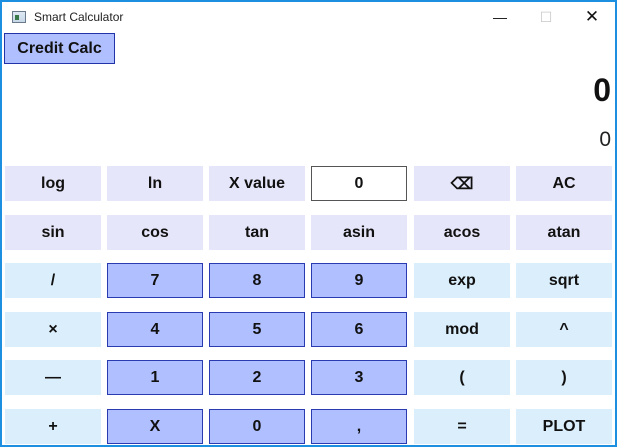 This screenshot has height=447, width=617. I want to click on digit-3-button: 3, so click(359, 377).